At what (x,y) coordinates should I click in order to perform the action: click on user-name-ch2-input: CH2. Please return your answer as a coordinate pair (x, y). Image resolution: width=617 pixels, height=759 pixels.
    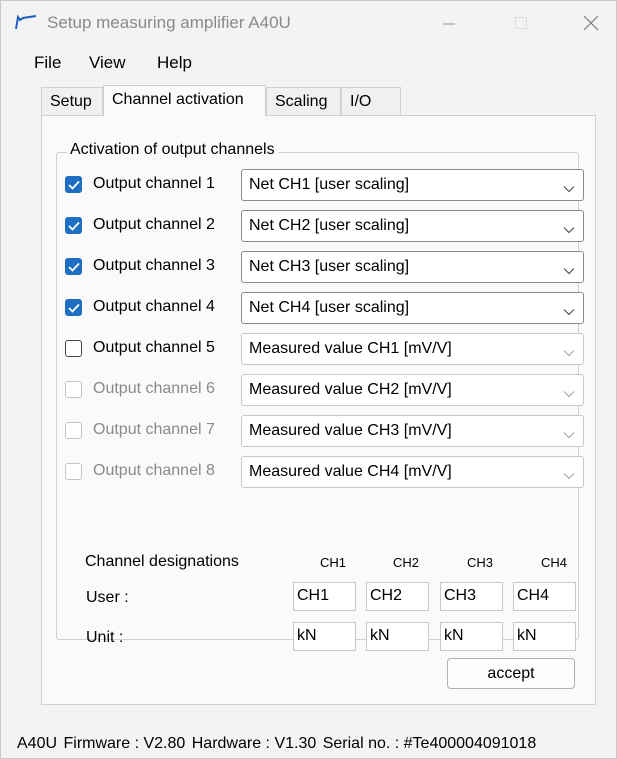
    Looking at the image, I should click on (397, 596).